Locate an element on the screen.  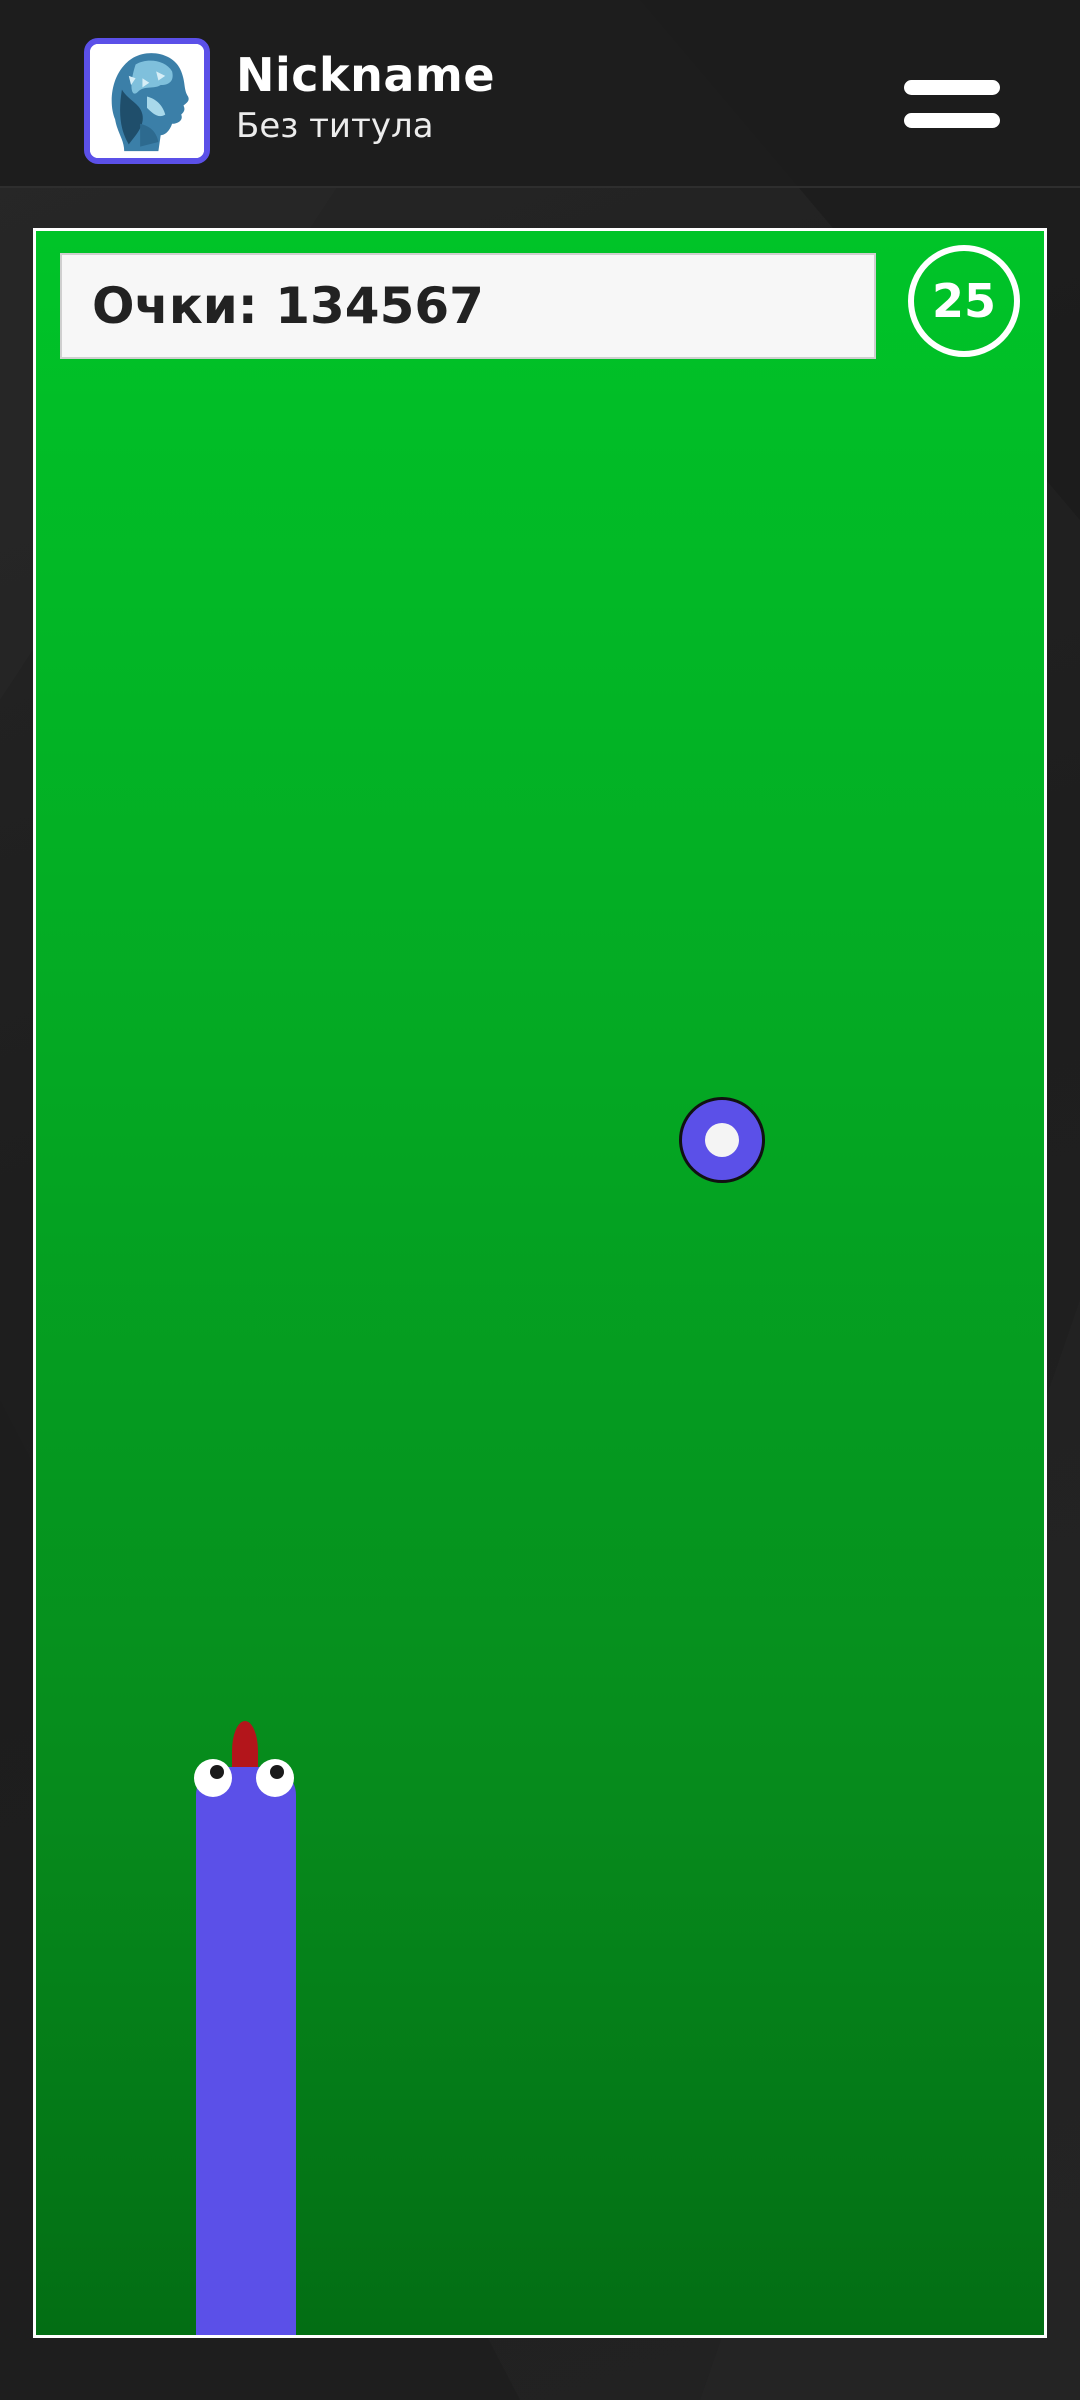
snake is located at coordinates (246, 2028).